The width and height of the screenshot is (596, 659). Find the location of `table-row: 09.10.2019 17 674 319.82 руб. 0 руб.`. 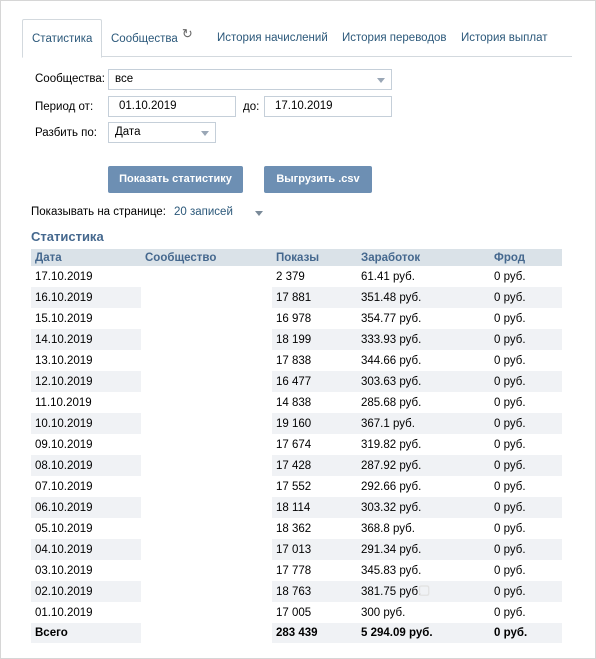

table-row: 09.10.2019 17 674 319.82 руб. 0 руб. is located at coordinates (296, 444).